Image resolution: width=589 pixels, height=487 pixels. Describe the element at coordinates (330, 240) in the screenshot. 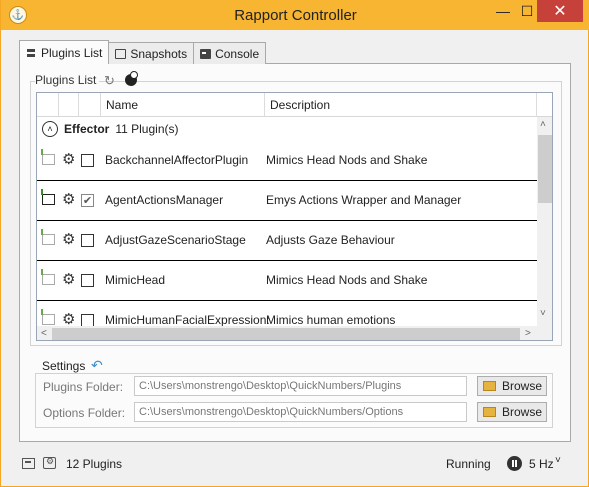

I see `plugin-description: Adjusts Gaze Behaviour` at that location.